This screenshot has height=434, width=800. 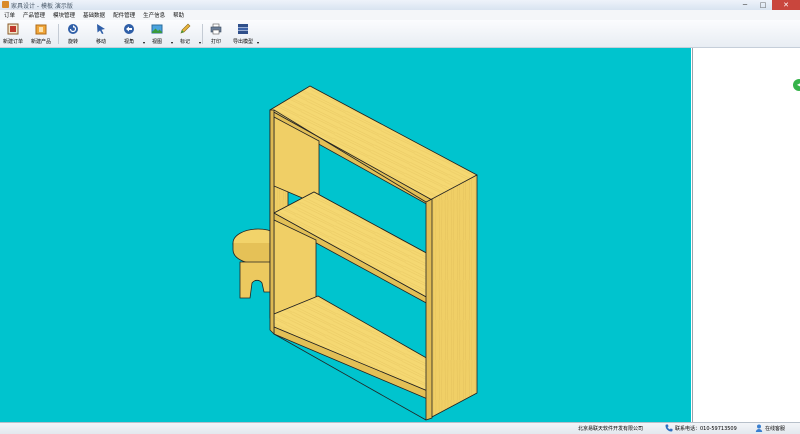 What do you see at coordinates (40, 42) in the screenshot?
I see `new-product-label: 新建产品` at bounding box center [40, 42].